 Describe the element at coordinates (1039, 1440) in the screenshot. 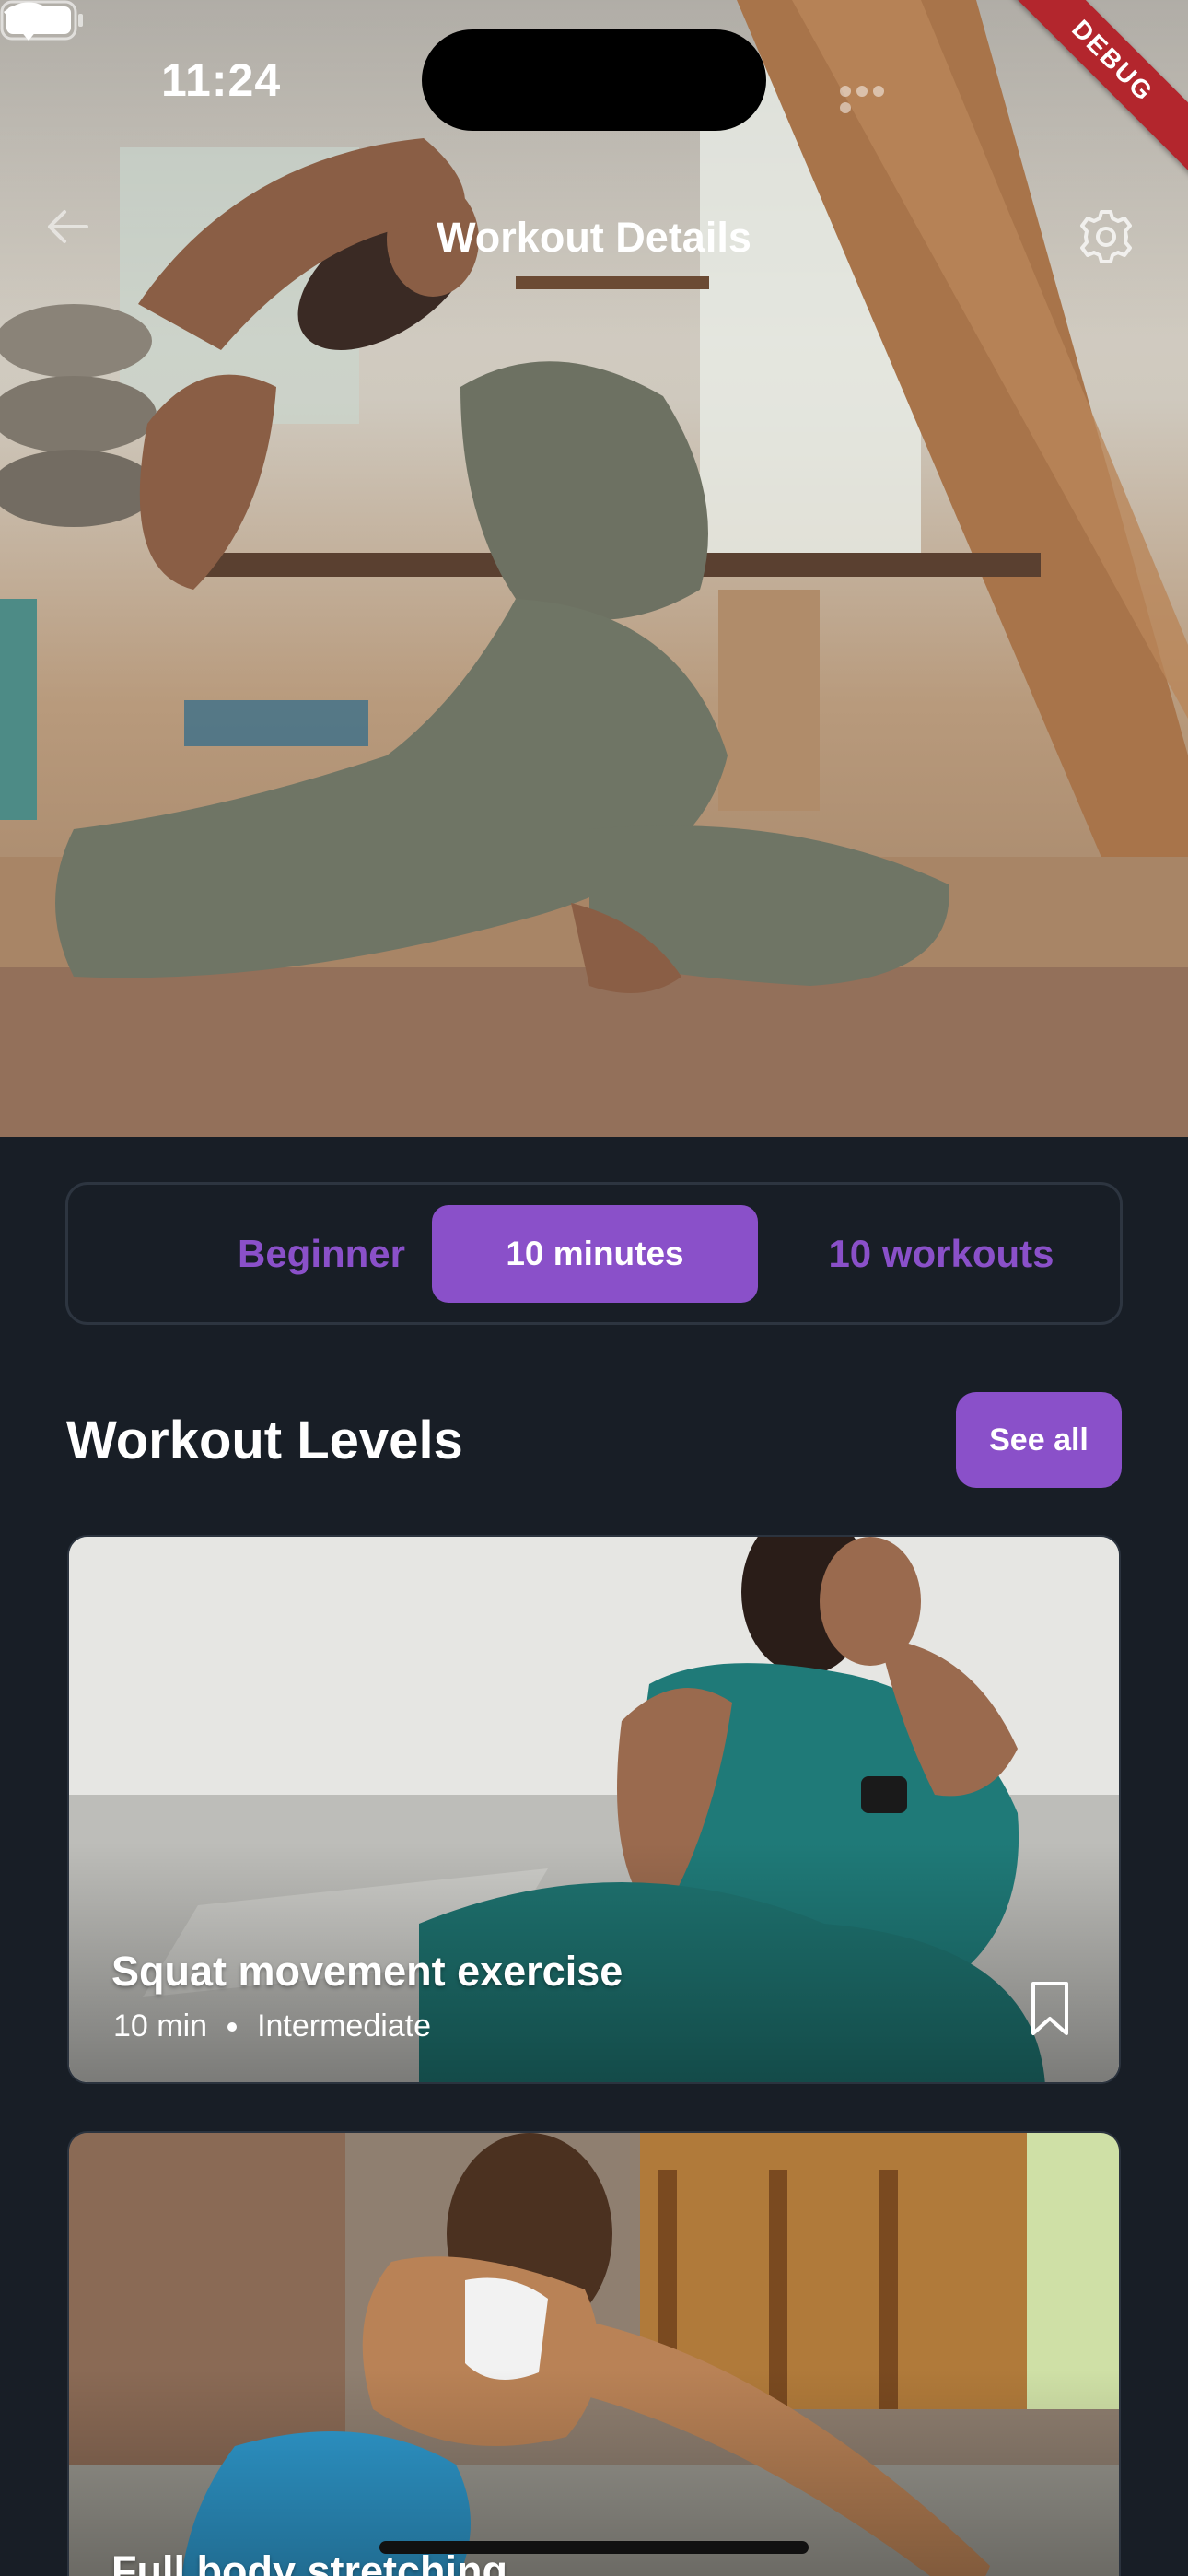

I see `see-all-button: See all` at that location.